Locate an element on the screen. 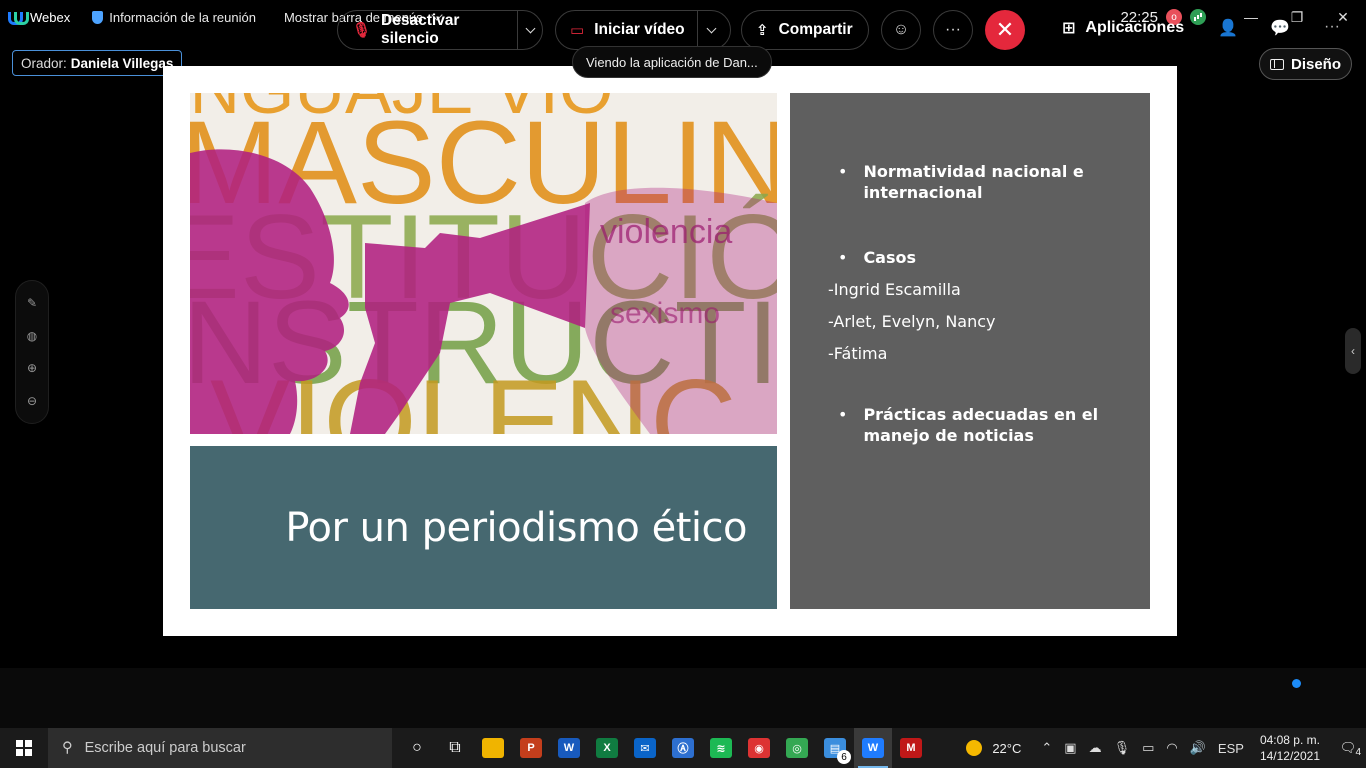  taskbar-clock: 04:08 p. m. 14/12/2021 is located at coordinates (1290, 748).